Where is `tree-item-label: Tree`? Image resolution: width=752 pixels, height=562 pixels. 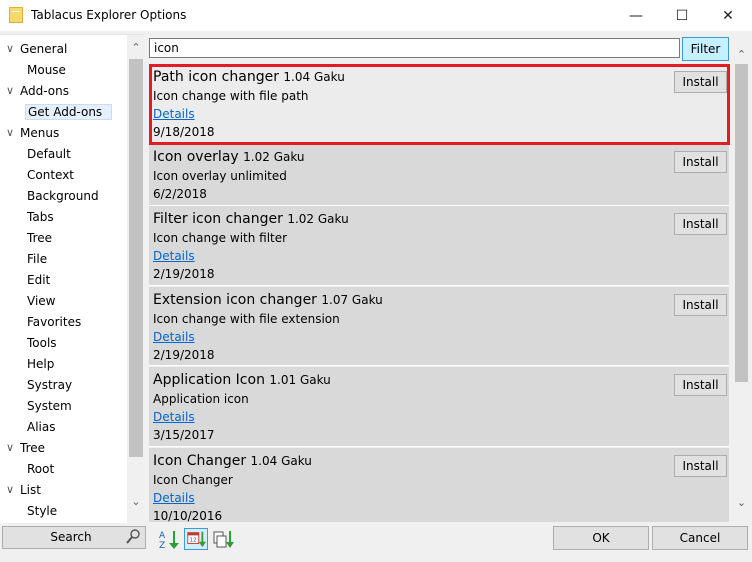
tree-item-label: Tree is located at coordinates (40, 238).